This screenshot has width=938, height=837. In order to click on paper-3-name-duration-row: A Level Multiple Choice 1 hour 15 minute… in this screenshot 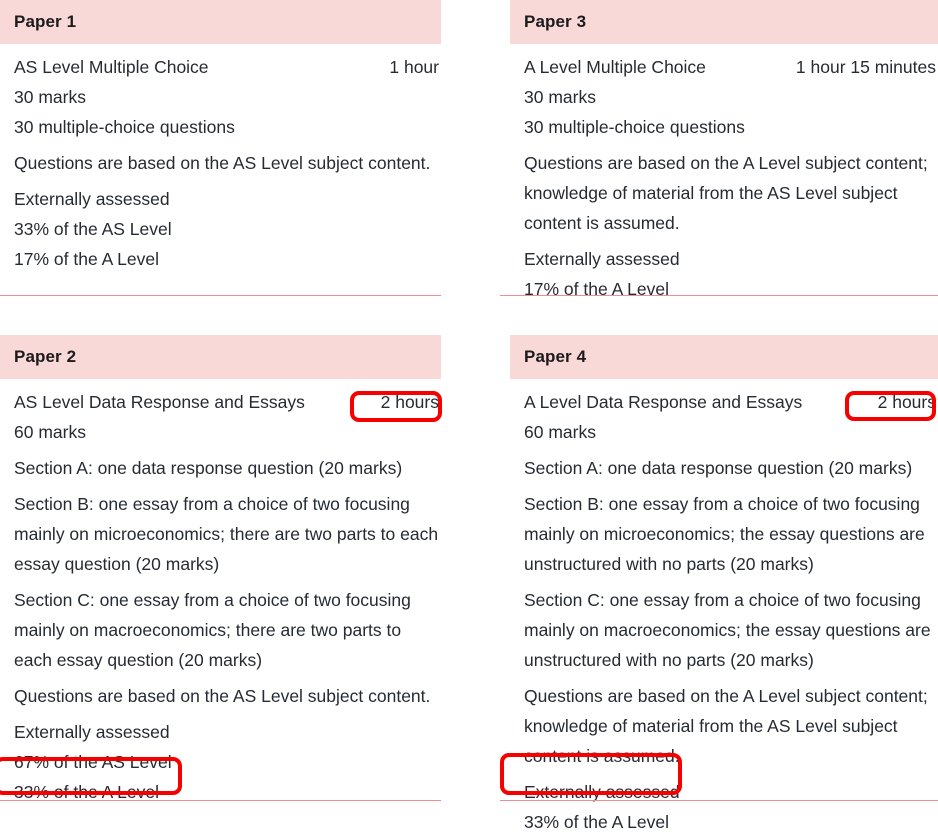, I will do `click(730, 67)`.